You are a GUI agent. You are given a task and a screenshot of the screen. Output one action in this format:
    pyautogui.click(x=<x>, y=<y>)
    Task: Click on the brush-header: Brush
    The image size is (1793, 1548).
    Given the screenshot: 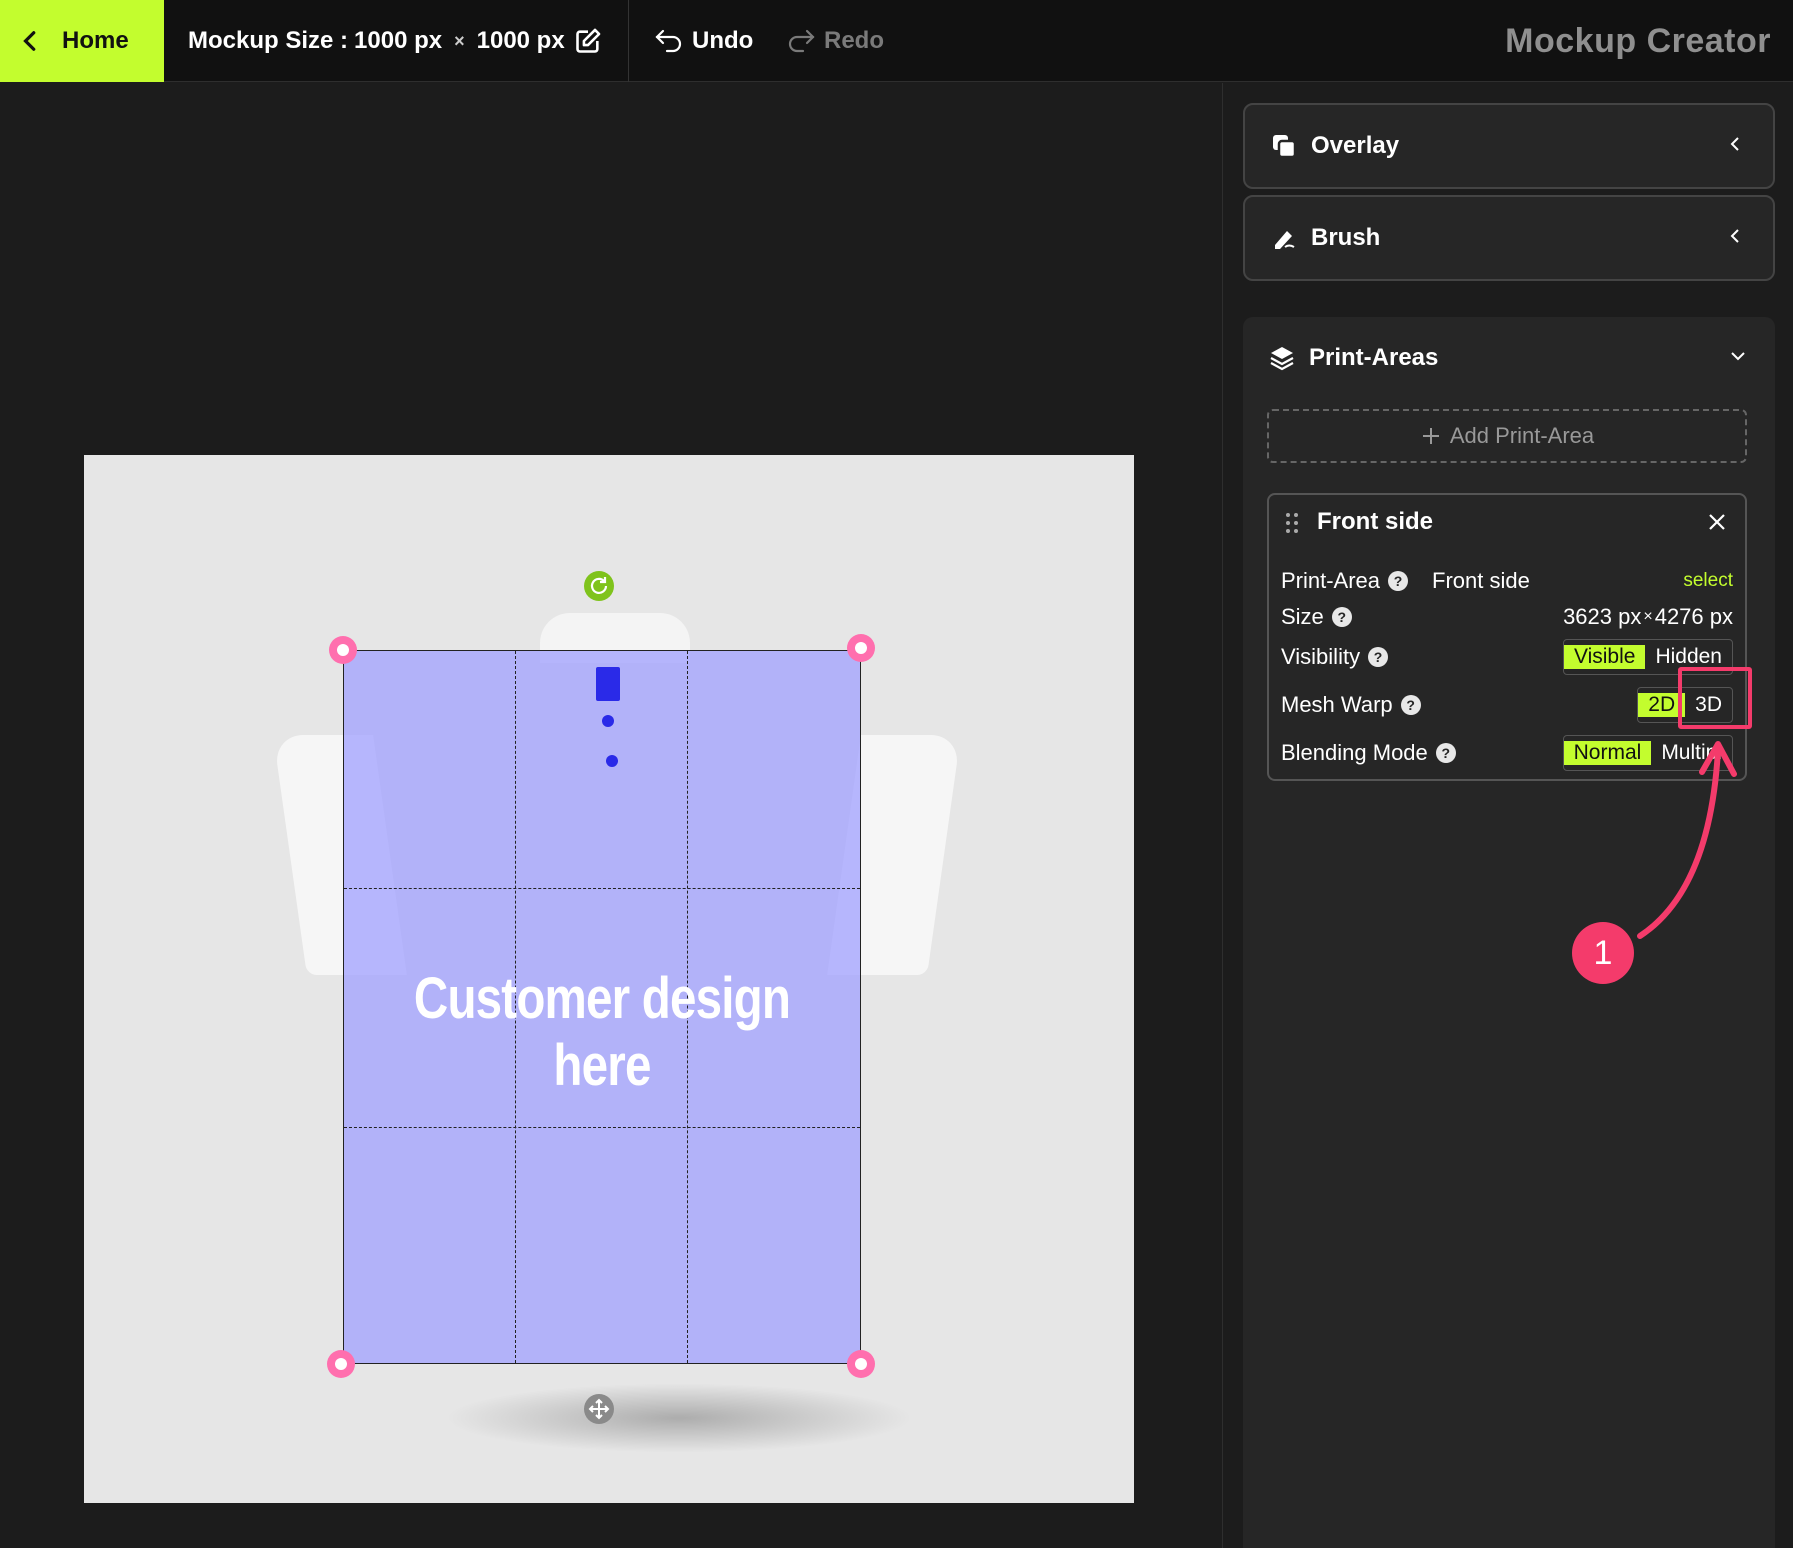 What is the action you would take?
    pyautogui.click(x=1509, y=238)
    